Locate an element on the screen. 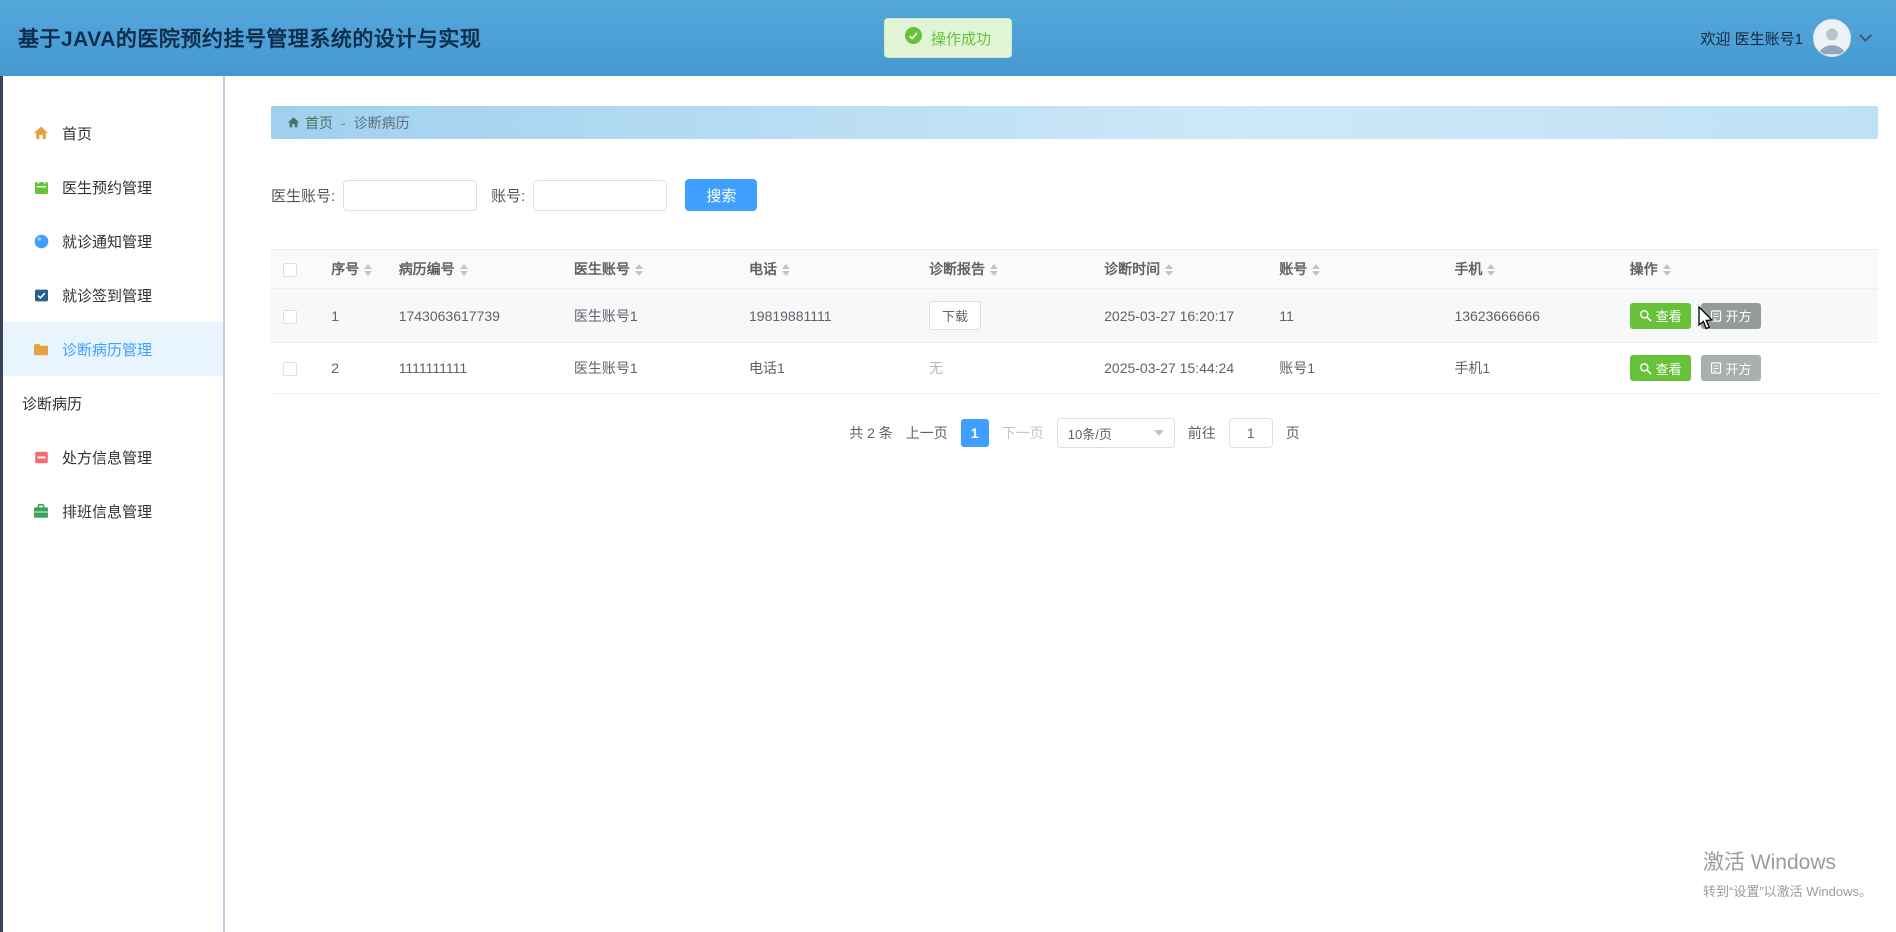  cell-index: 1 is located at coordinates (353, 315).